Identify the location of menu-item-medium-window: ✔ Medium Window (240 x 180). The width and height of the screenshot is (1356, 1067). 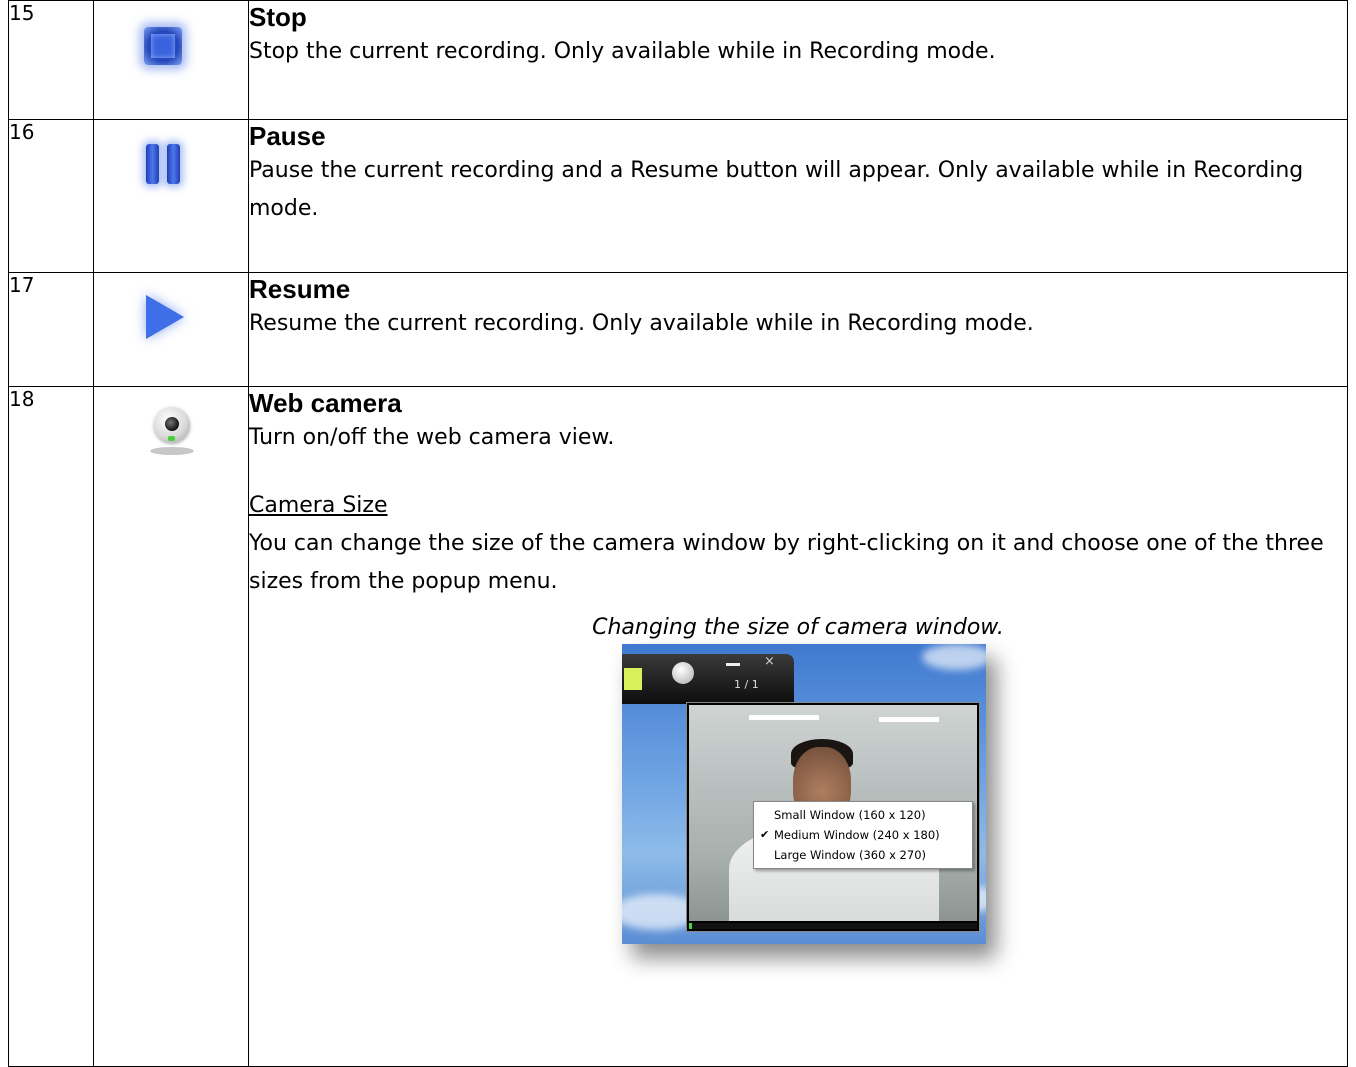
(863, 835).